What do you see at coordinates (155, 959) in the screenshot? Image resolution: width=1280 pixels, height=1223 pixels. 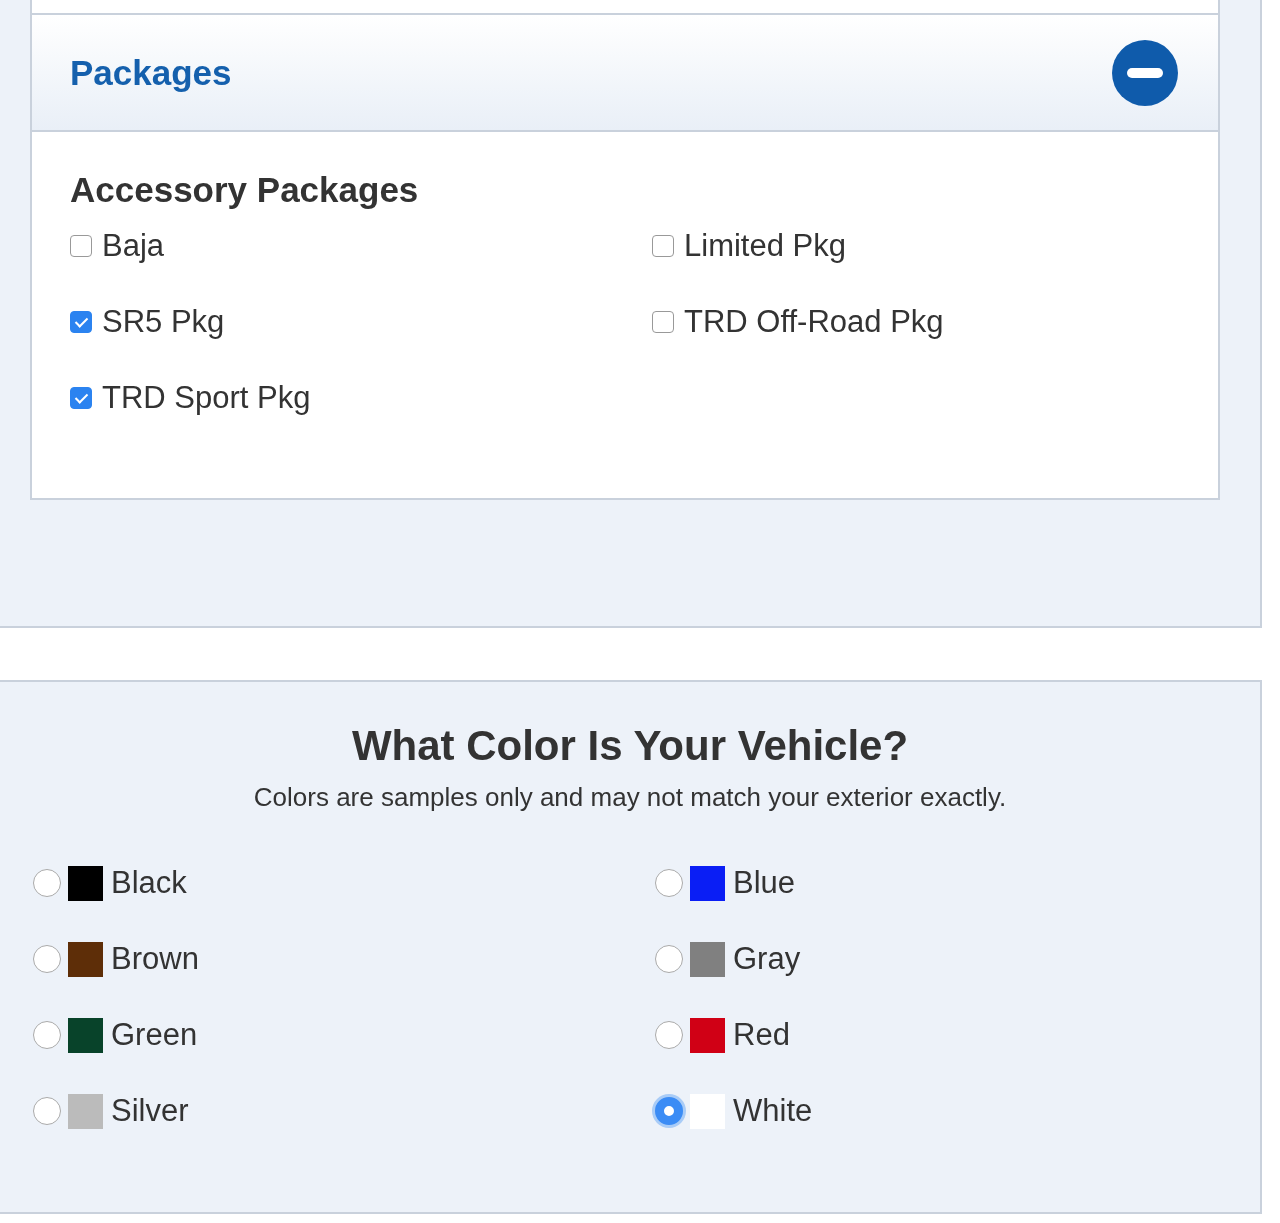 I see `color-label: Brown` at bounding box center [155, 959].